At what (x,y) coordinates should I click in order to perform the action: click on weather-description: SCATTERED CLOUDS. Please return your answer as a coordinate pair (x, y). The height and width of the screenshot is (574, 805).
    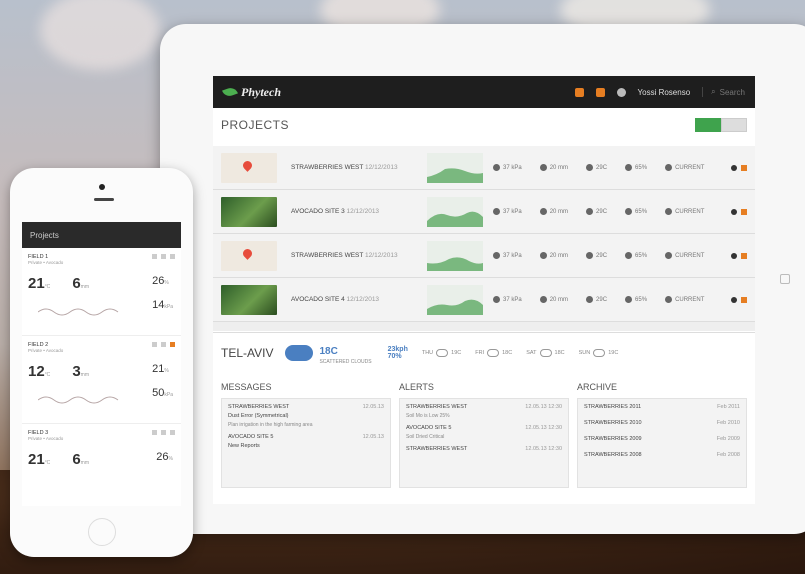
    Looking at the image, I should click on (345, 361).